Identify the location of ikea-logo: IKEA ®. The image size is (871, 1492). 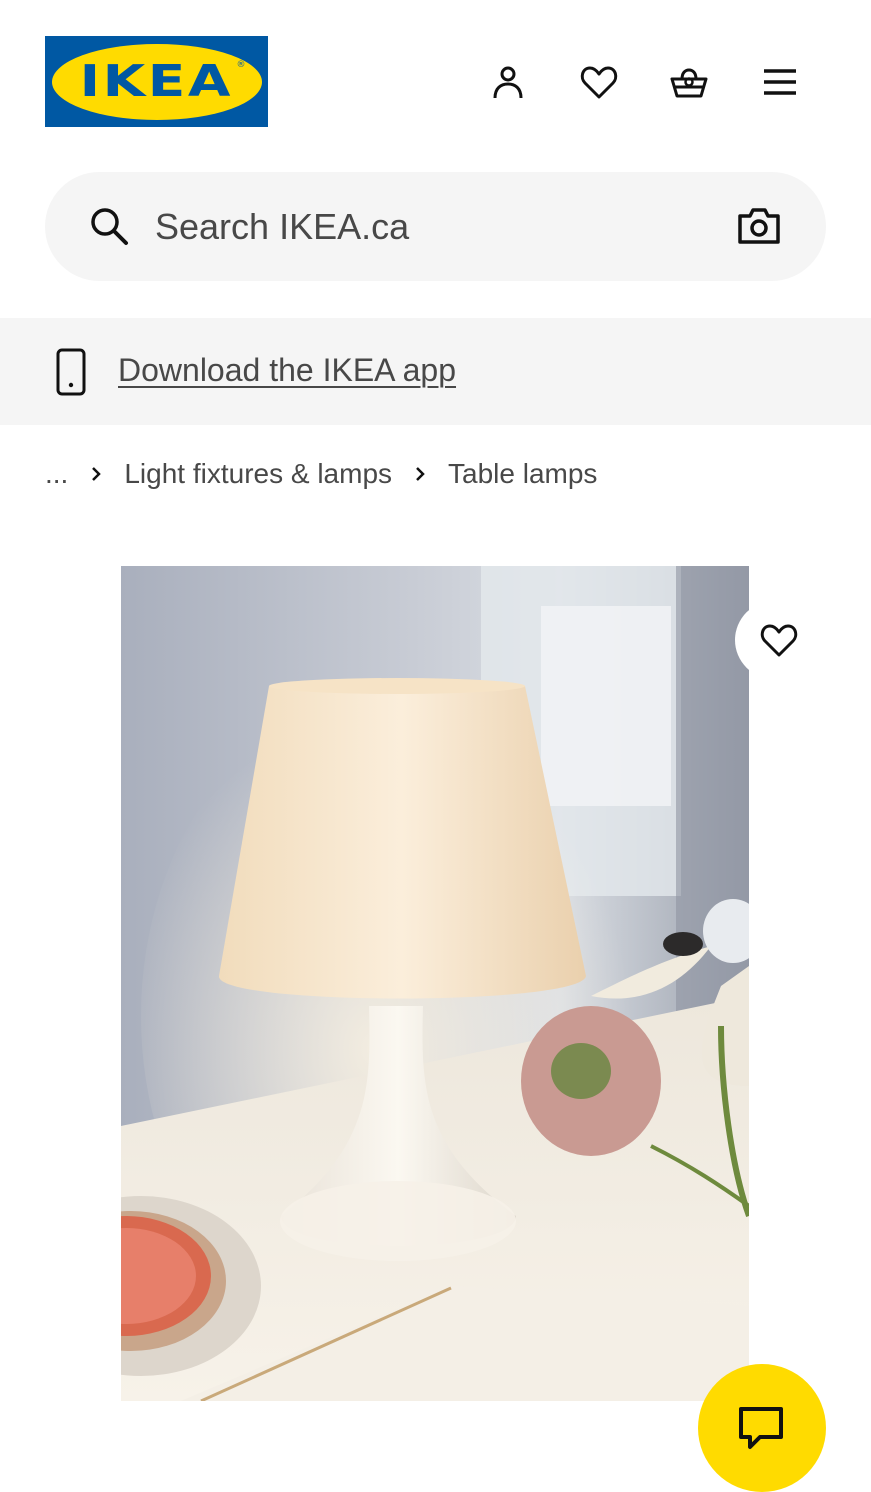
(156, 81).